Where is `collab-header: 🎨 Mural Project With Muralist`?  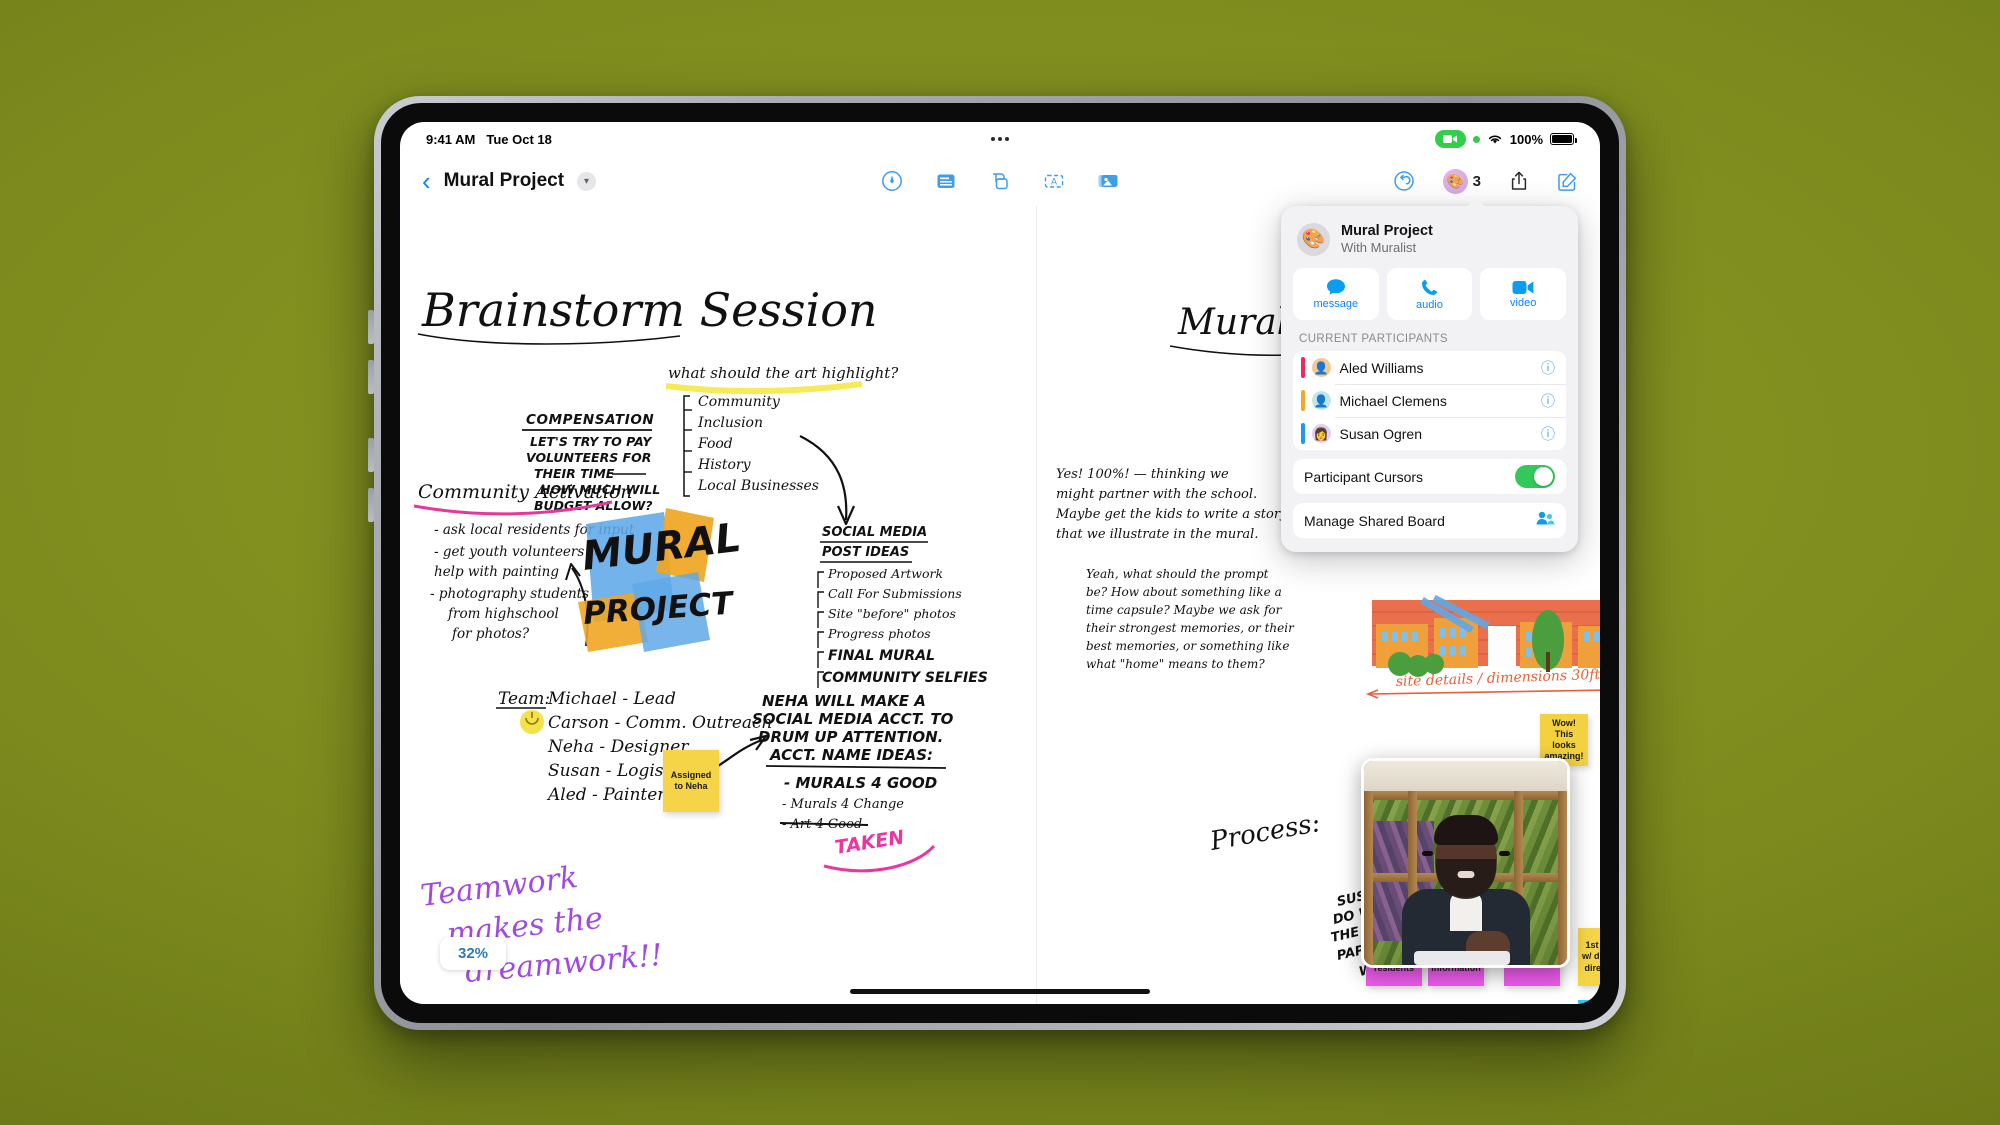
collab-header: 🎨 Mural Project With Muralist is located at coordinates (1429, 243).